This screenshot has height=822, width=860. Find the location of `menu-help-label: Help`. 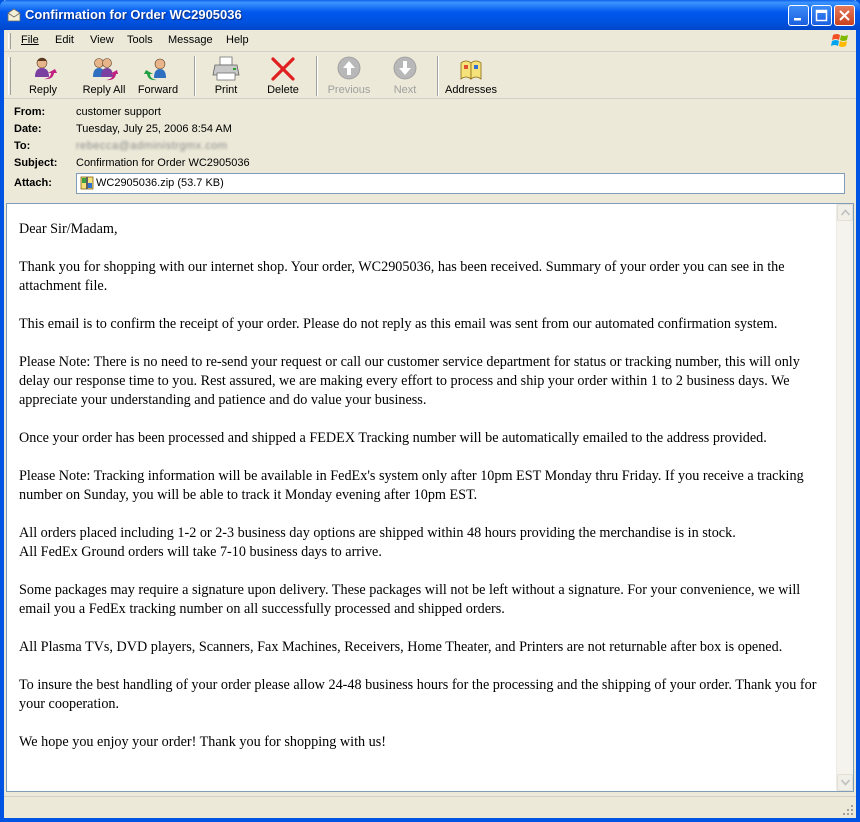

menu-help-label: Help is located at coordinates (237, 40).